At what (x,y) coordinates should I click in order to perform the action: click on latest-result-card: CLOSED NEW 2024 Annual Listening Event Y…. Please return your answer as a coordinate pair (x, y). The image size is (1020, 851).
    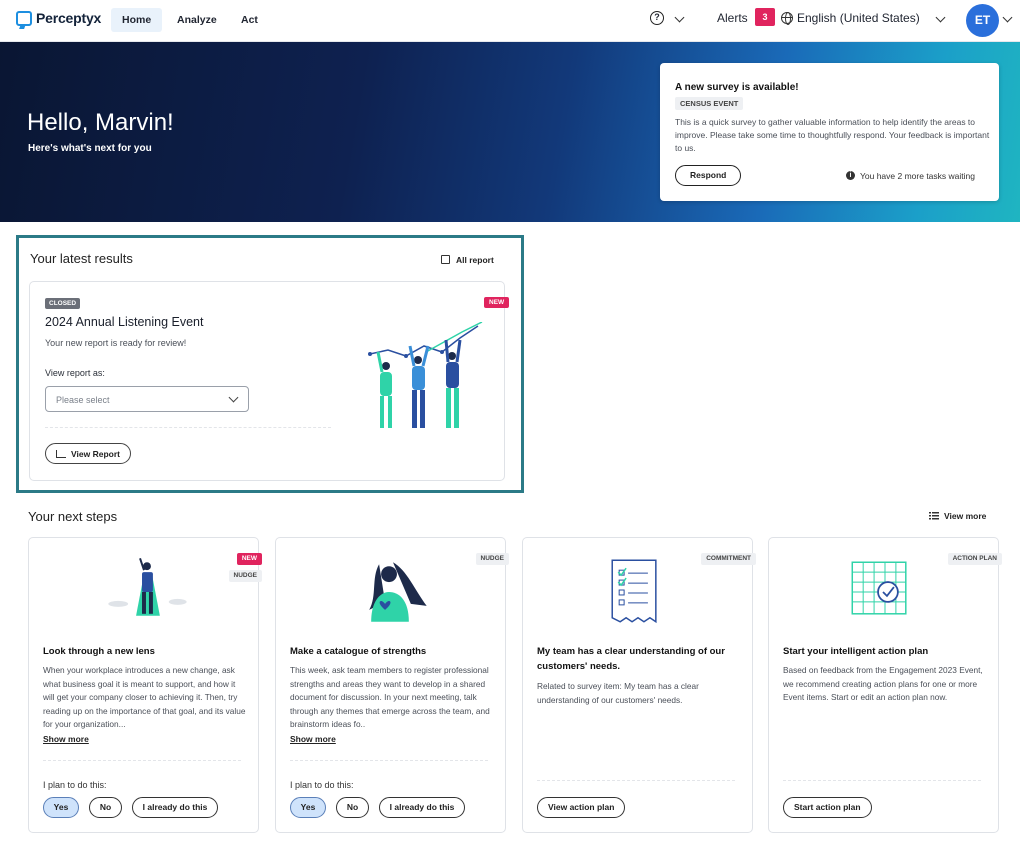
    Looking at the image, I should click on (269, 381).